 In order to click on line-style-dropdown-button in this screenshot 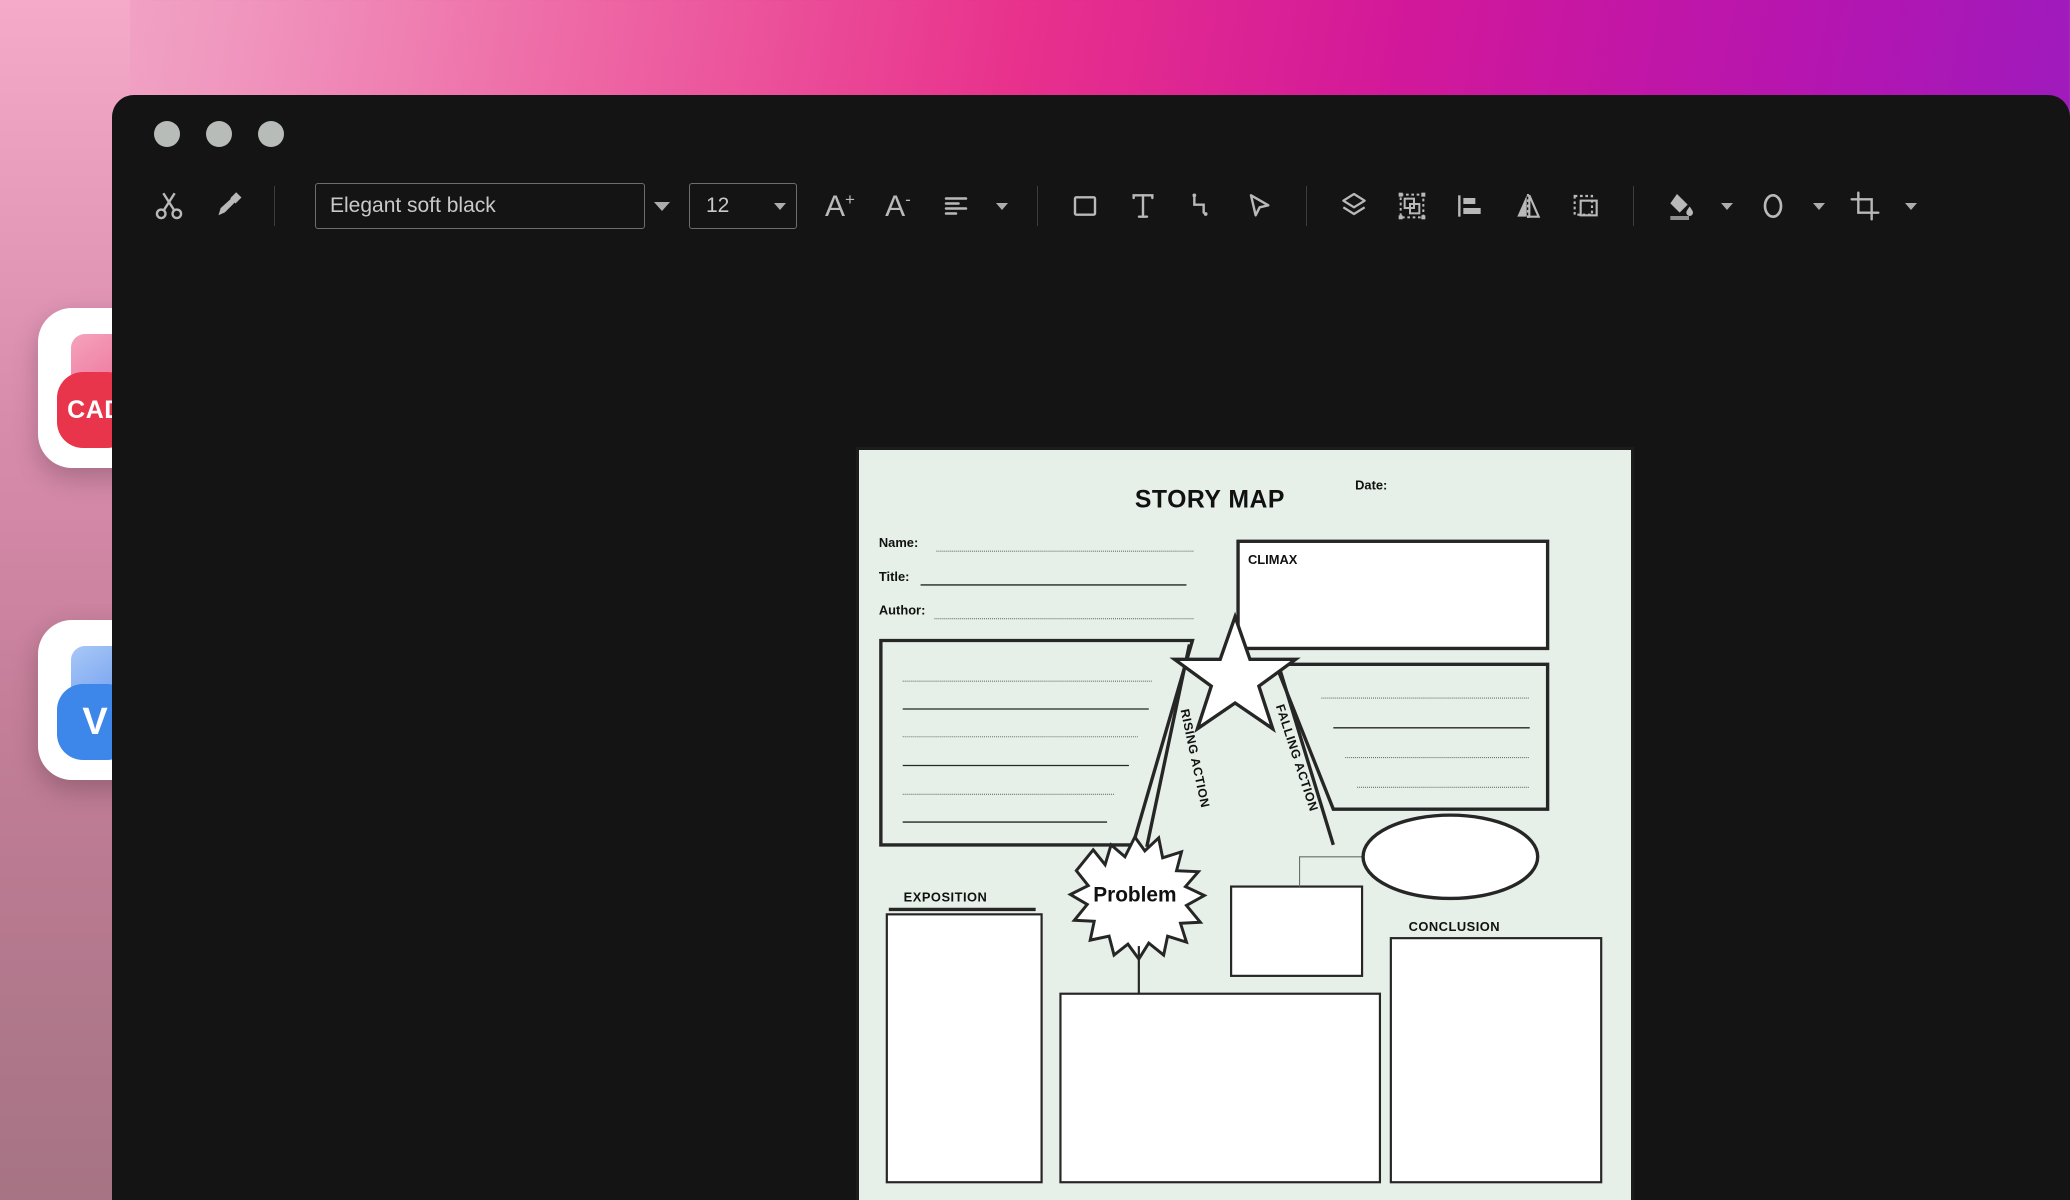, I will do `click(1819, 206)`.